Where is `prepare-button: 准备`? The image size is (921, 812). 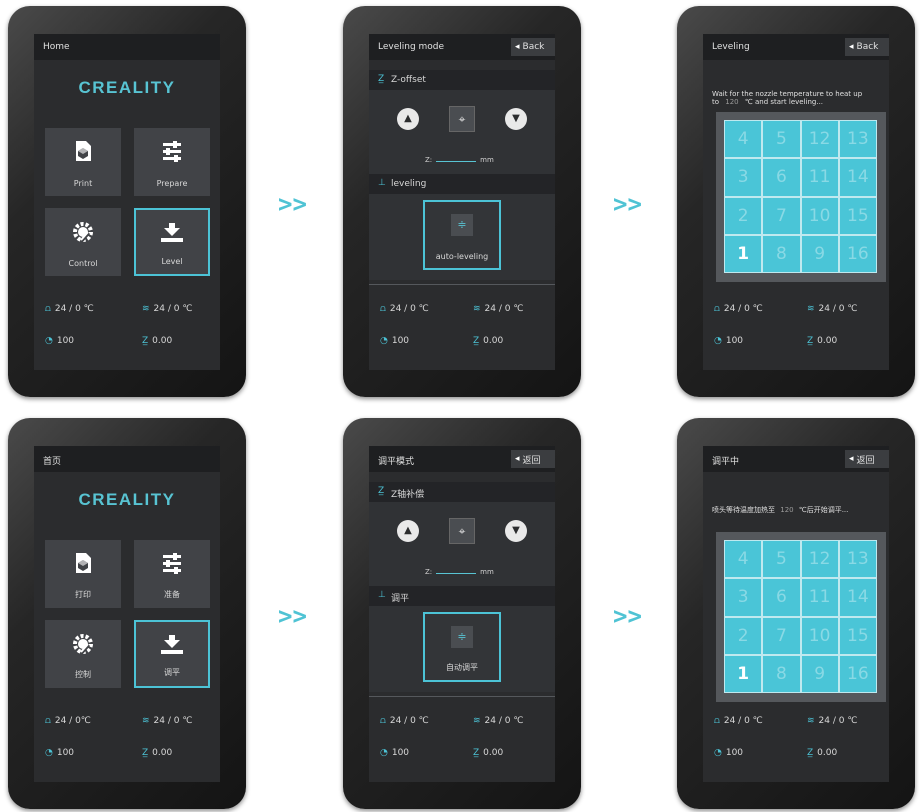
prepare-button: 准备 is located at coordinates (172, 574).